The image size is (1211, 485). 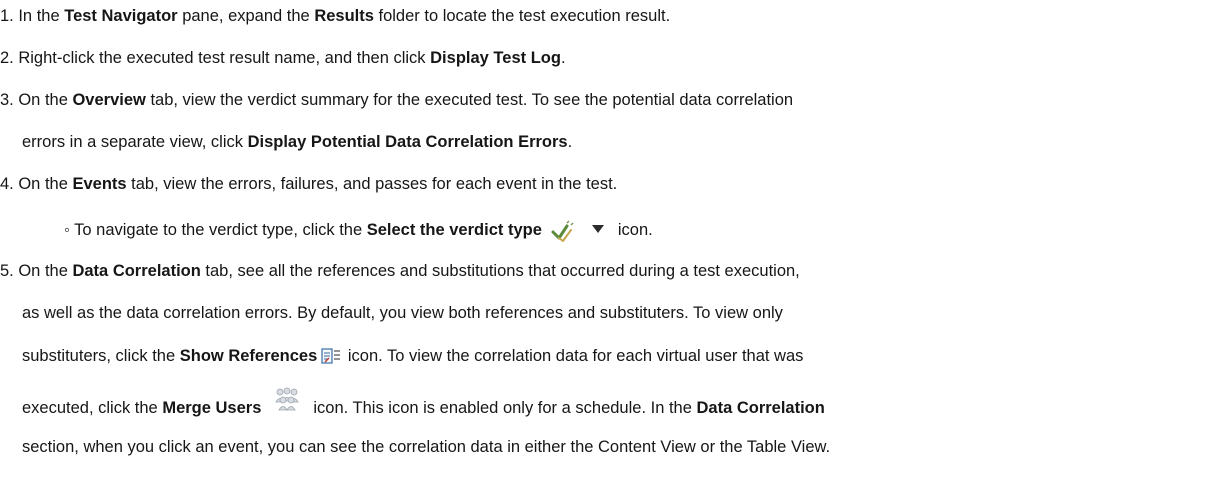 I want to click on step-number: 2., so click(x=7, y=58).